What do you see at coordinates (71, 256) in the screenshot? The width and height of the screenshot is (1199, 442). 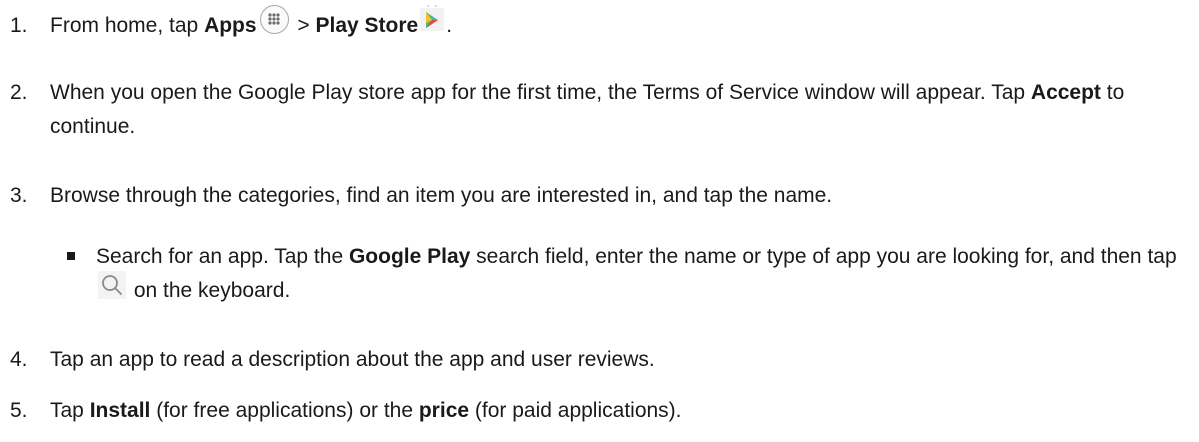 I see `bullet-marker` at bounding box center [71, 256].